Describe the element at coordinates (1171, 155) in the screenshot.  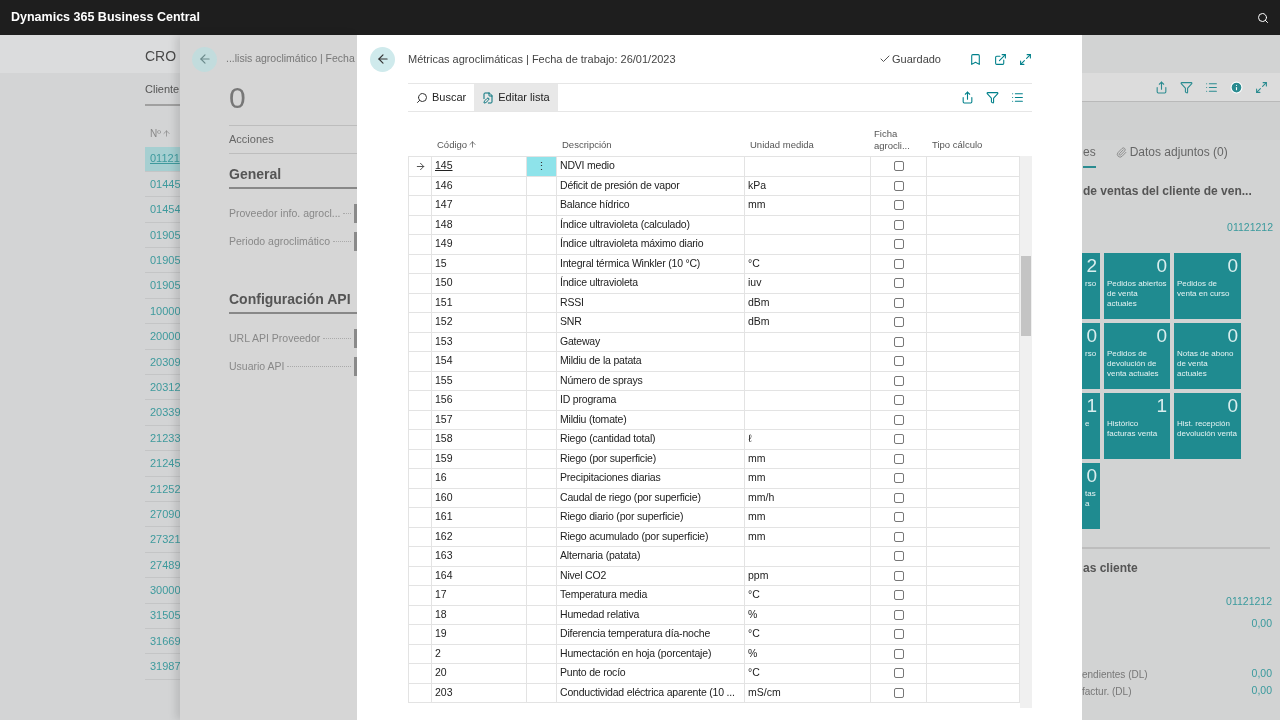
I see `tab: Datos adjuntos (0)` at that location.